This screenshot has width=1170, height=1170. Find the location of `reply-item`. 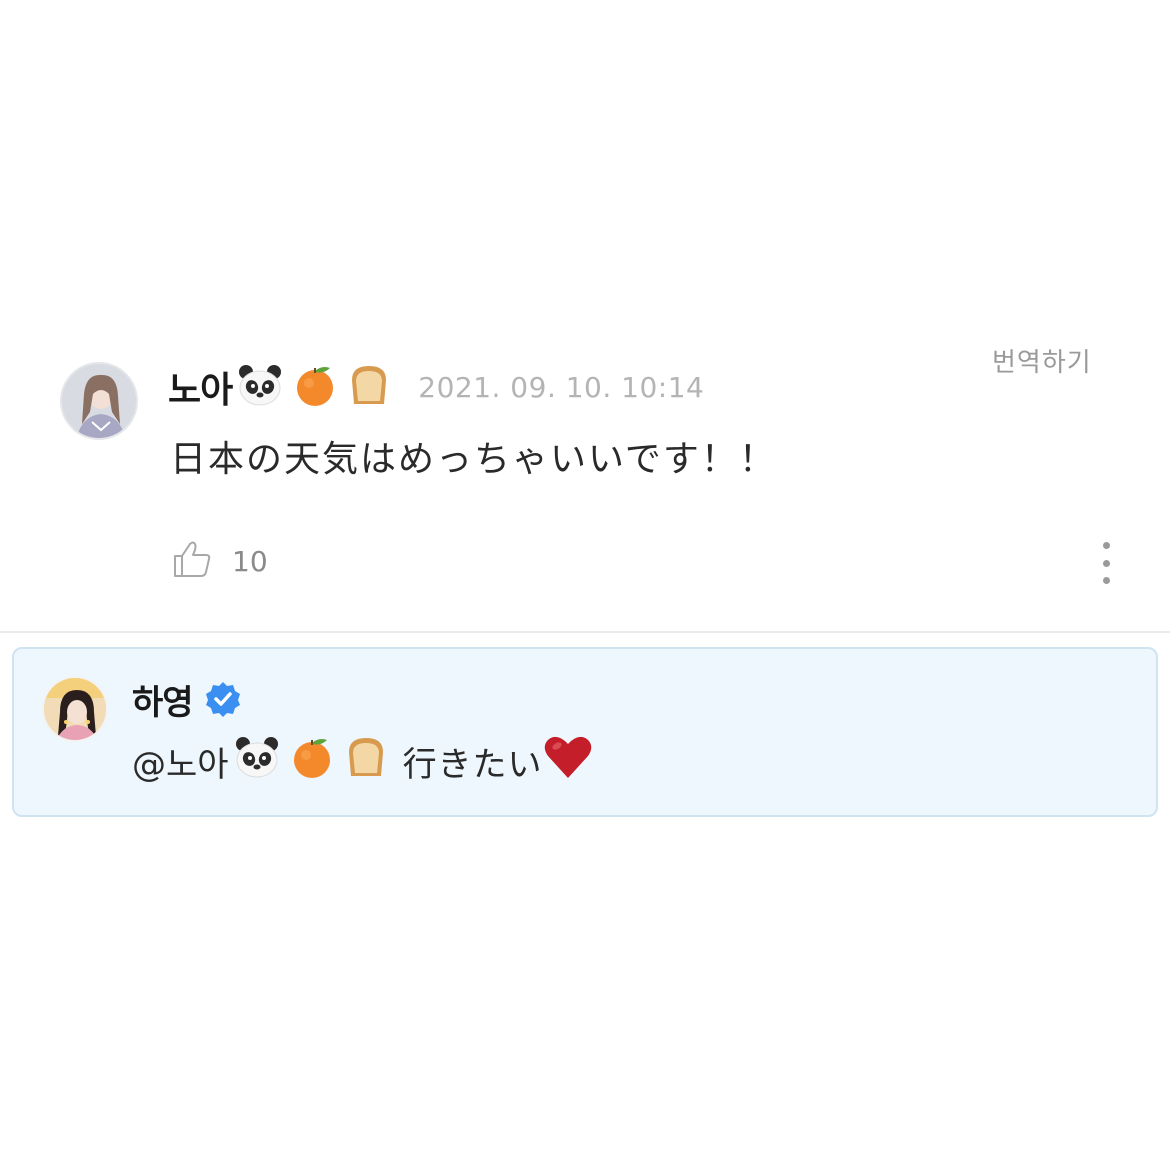

reply-item is located at coordinates (585, 732).